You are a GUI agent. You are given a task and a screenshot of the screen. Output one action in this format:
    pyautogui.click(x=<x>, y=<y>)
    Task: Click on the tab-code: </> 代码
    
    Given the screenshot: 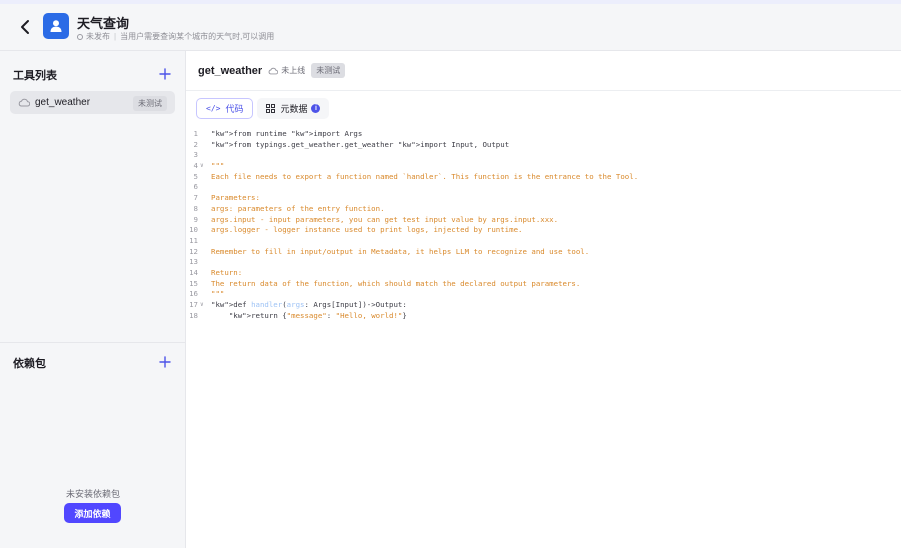 What is the action you would take?
    pyautogui.click(x=225, y=108)
    